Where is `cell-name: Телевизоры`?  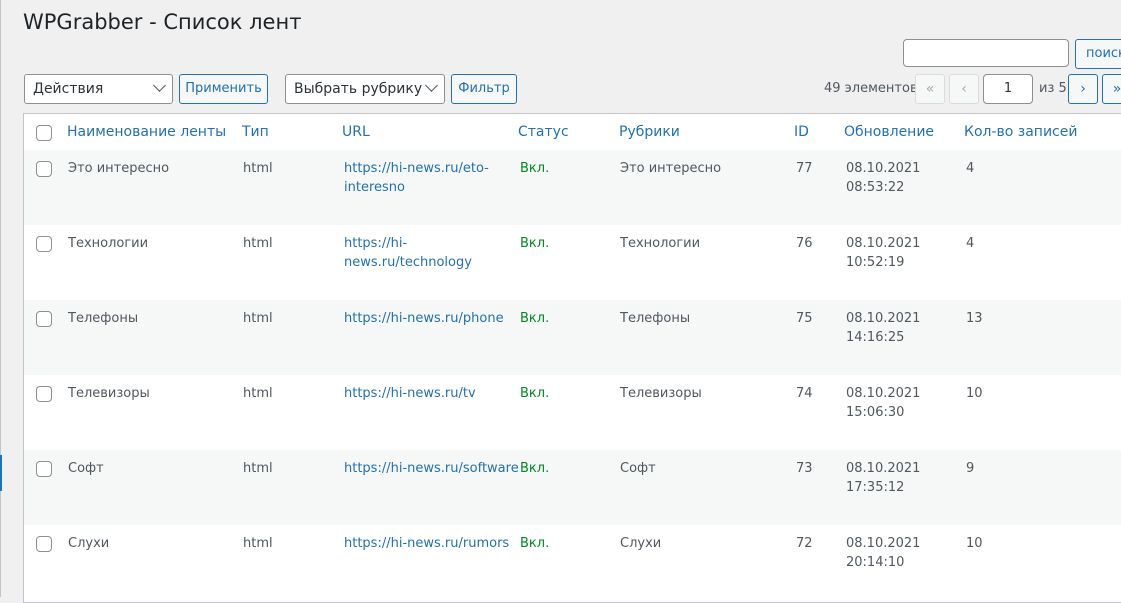 cell-name: Телевизоры is located at coordinates (109, 393).